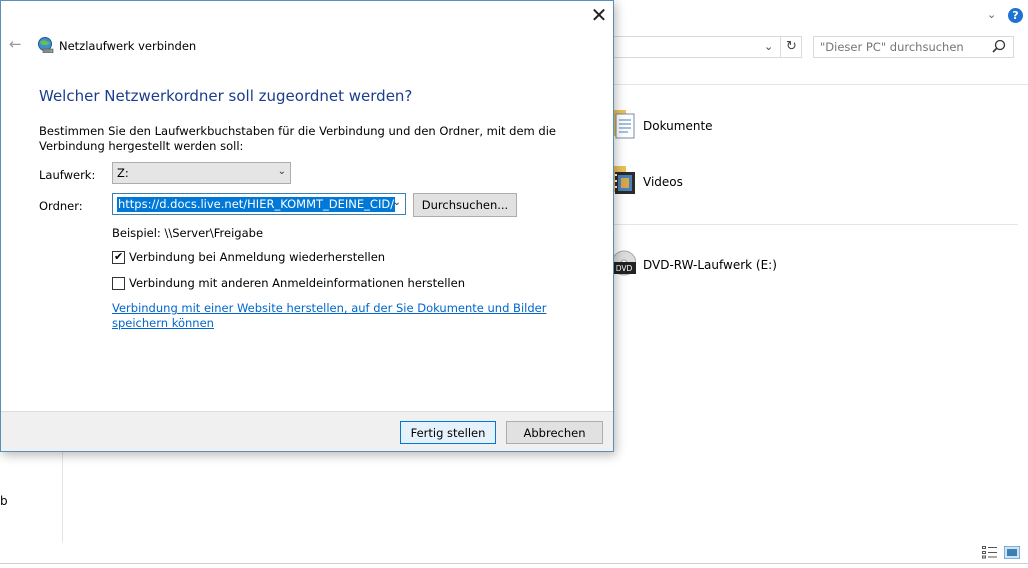 Image resolution: width=1028 pixels, height=568 pixels. Describe the element at coordinates (61, 206) in the screenshot. I see `folder-label: Ordner:` at that location.